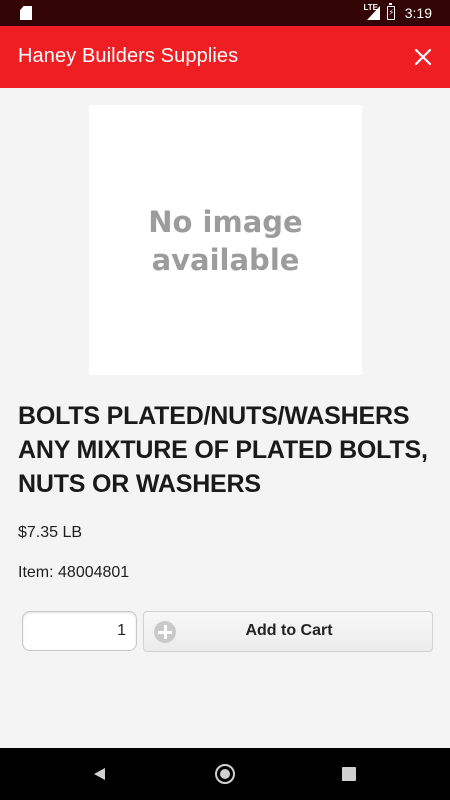 The height and width of the screenshot is (800, 450). I want to click on product-price: $7.35 LB, so click(50, 532).